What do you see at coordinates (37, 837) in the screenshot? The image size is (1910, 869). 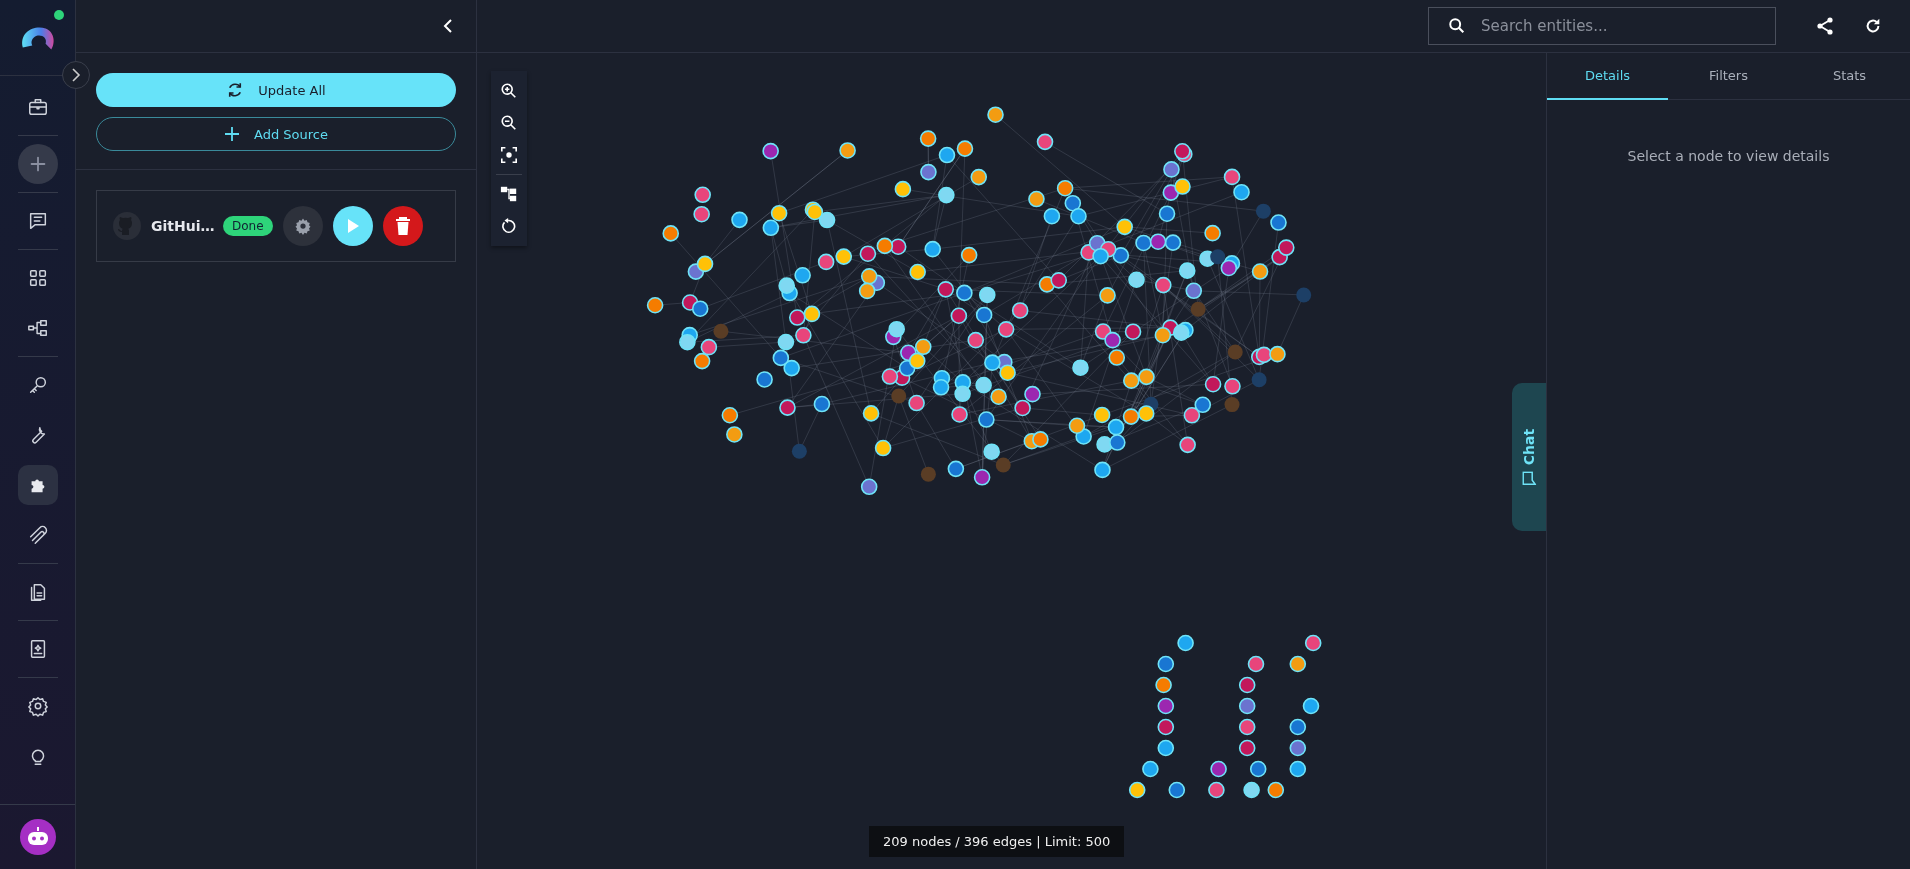 I see `robot-avatar-icon` at bounding box center [37, 837].